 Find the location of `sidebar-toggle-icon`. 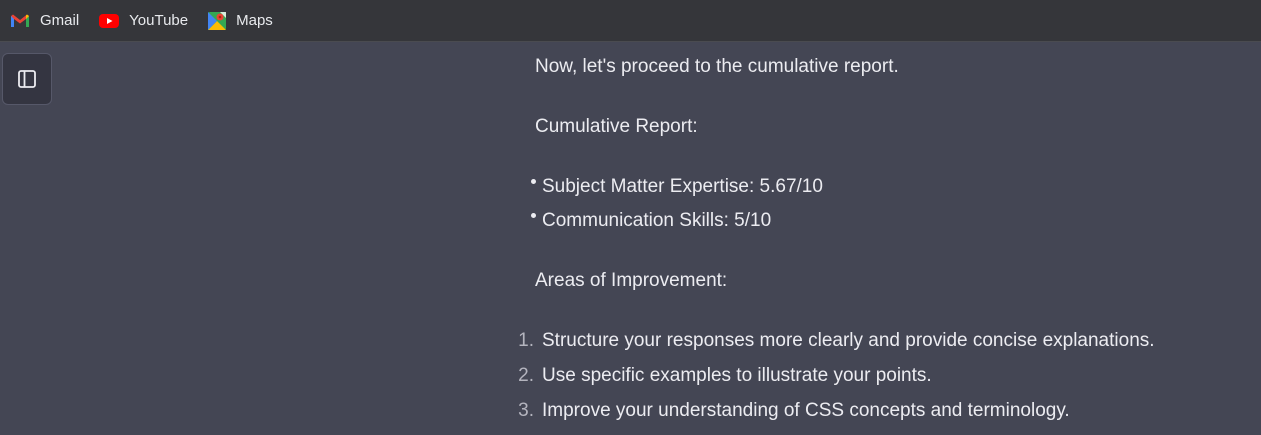

sidebar-toggle-icon is located at coordinates (27, 79).